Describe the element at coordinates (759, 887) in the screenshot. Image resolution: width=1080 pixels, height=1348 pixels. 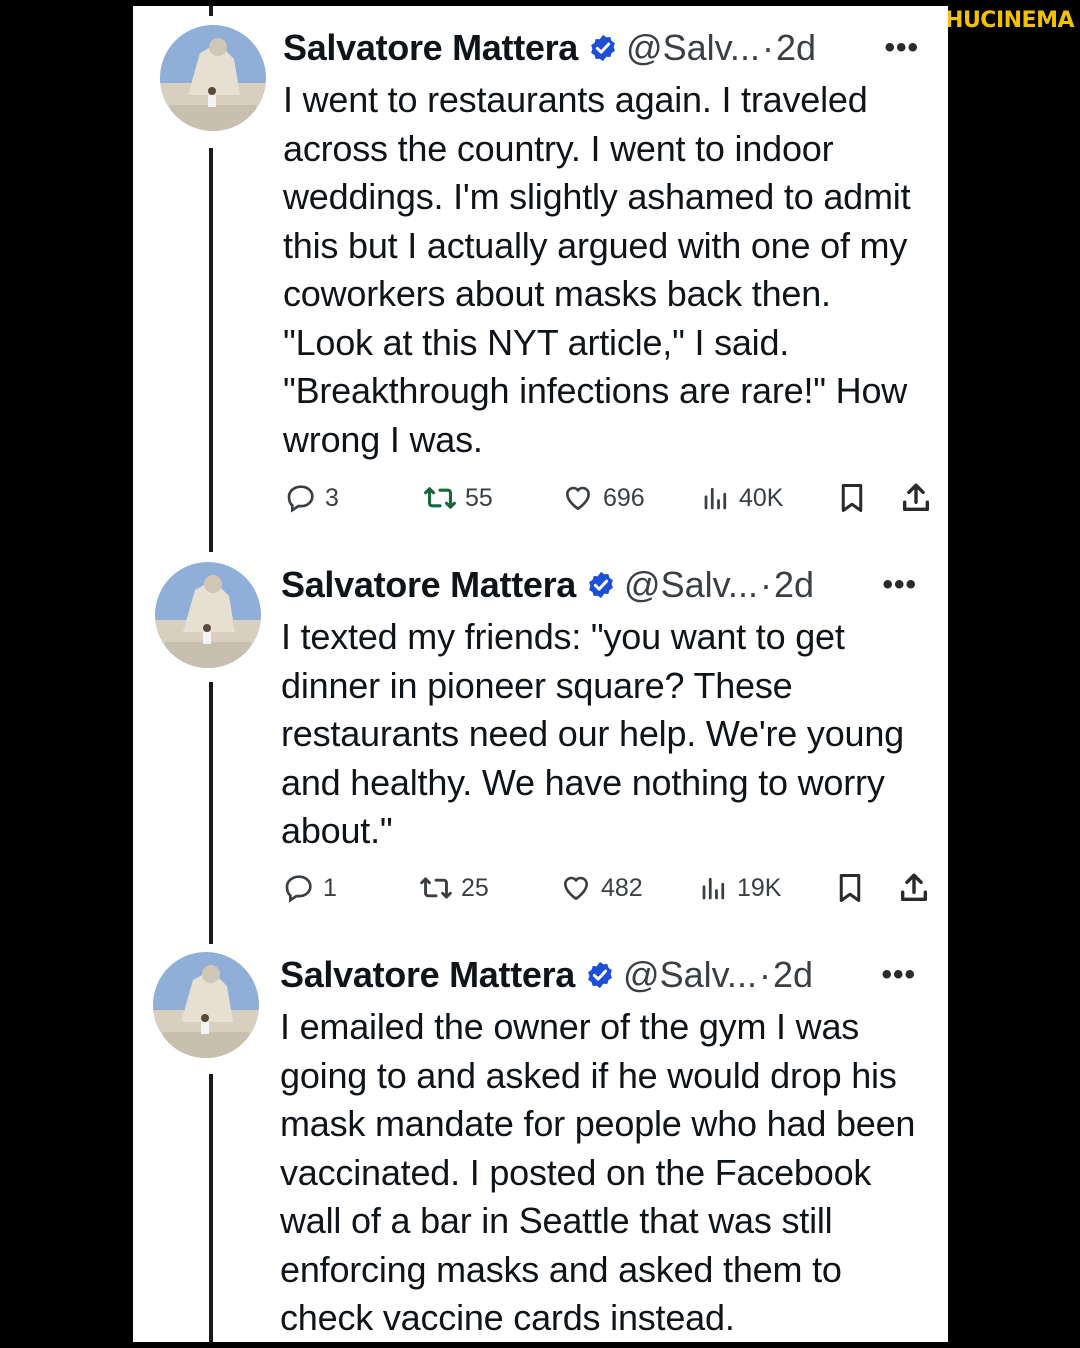
I see `view-count: 19K` at that location.